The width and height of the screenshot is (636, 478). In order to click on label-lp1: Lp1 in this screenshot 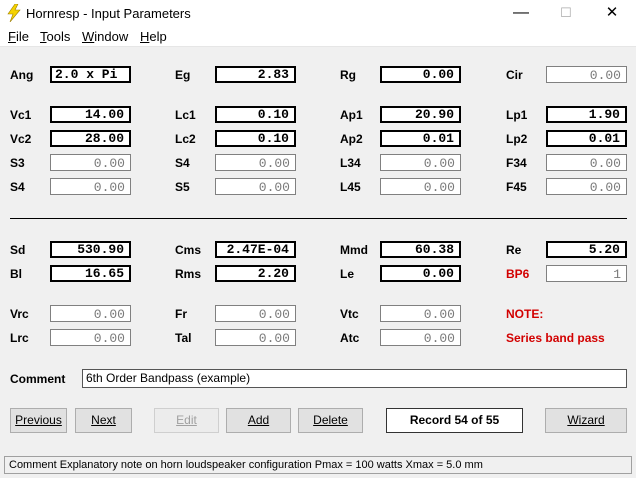, I will do `click(517, 115)`.